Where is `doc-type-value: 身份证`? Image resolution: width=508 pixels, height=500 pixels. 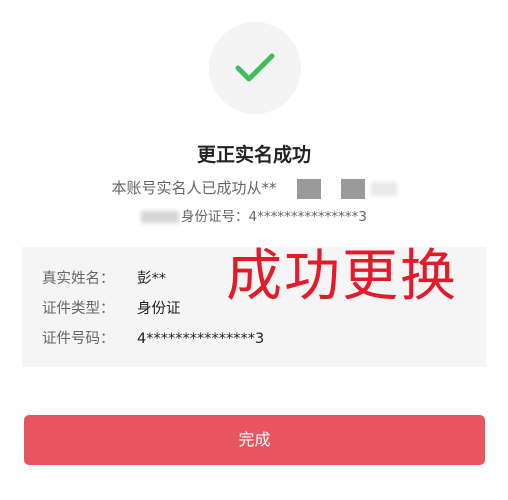 doc-type-value: 身份证 is located at coordinates (159, 309).